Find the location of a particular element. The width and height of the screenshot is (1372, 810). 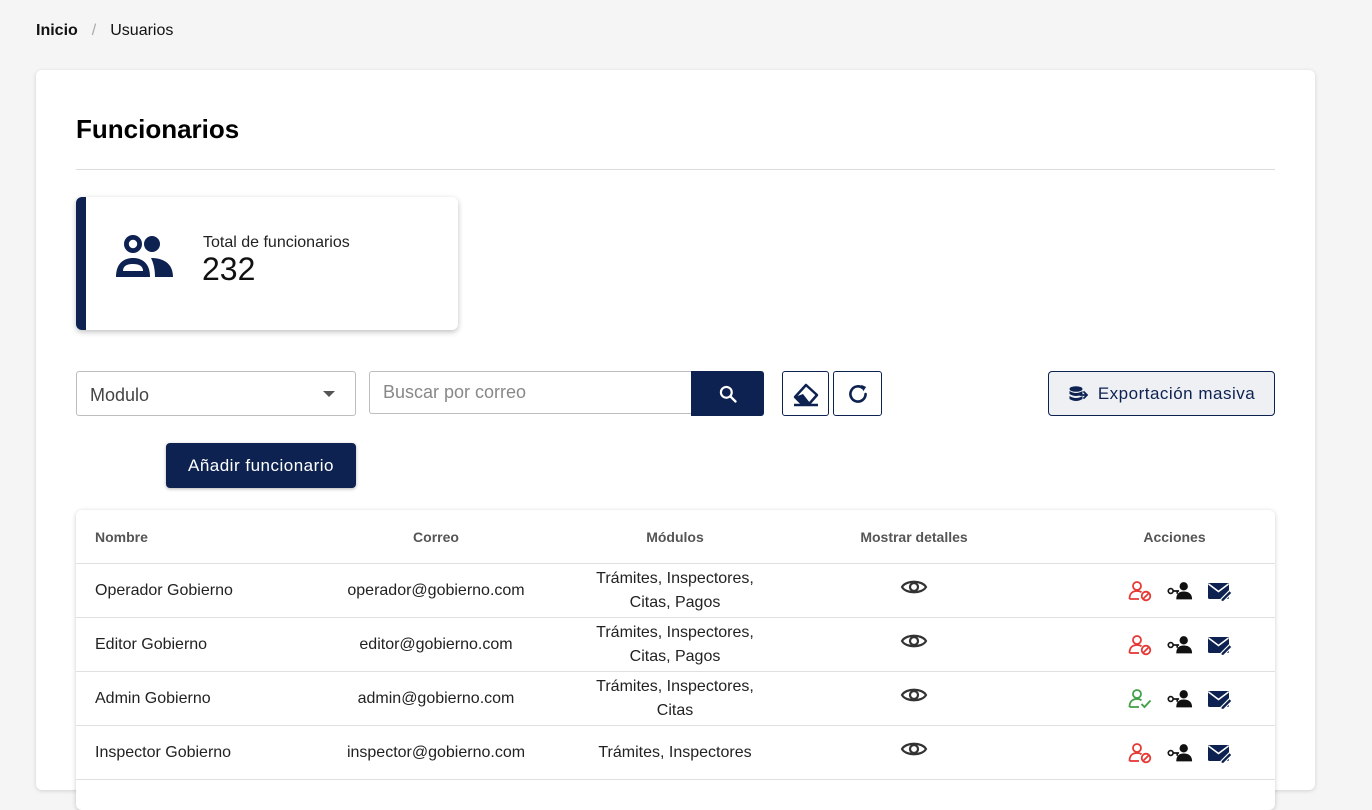

refresh-button is located at coordinates (857, 393).